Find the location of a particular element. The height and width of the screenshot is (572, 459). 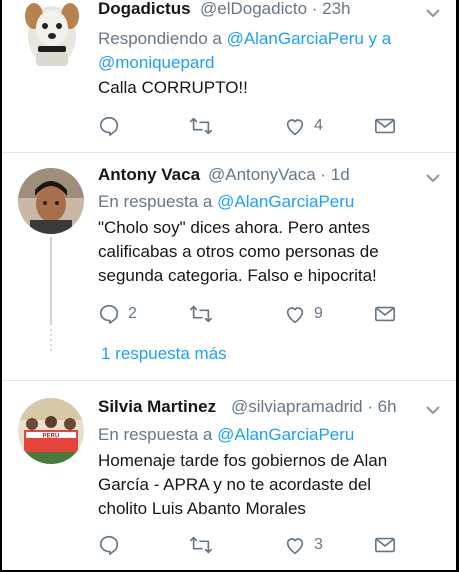

like-button: 4 is located at coordinates (303, 126).